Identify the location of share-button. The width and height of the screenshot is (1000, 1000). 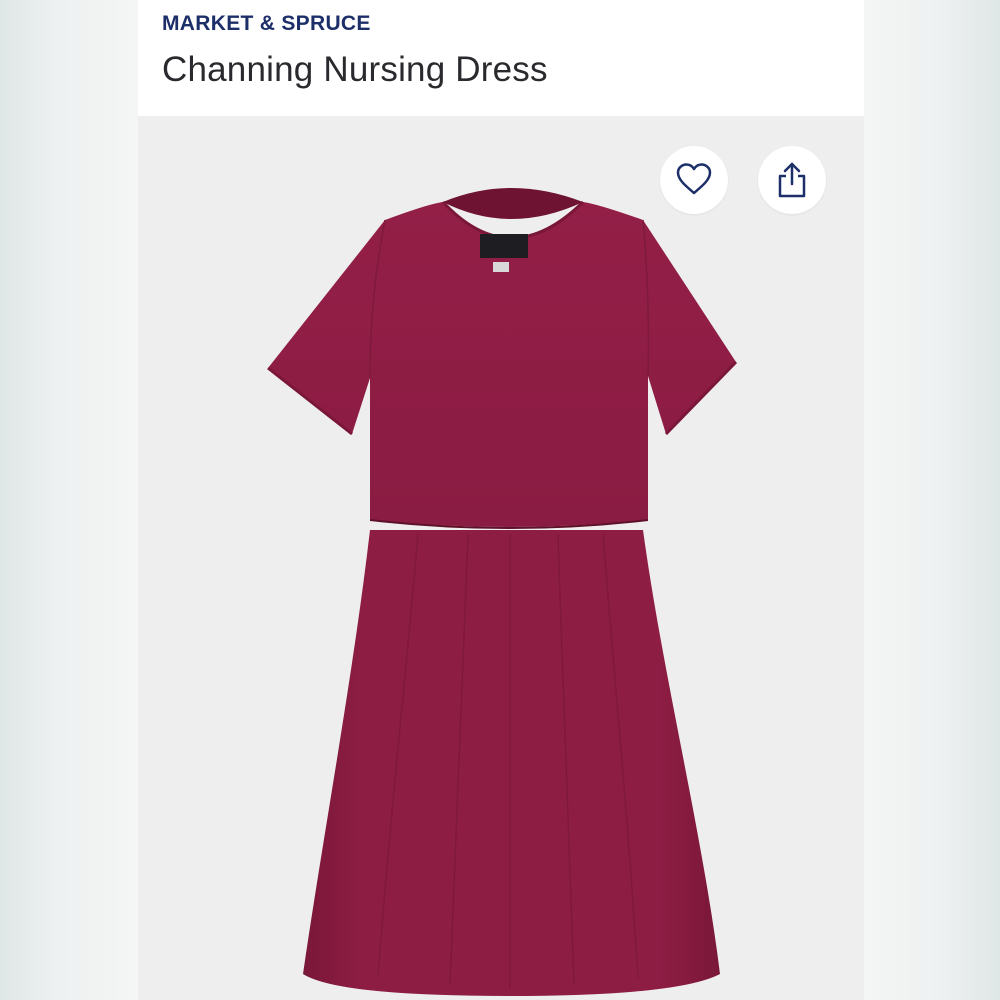
(792, 180).